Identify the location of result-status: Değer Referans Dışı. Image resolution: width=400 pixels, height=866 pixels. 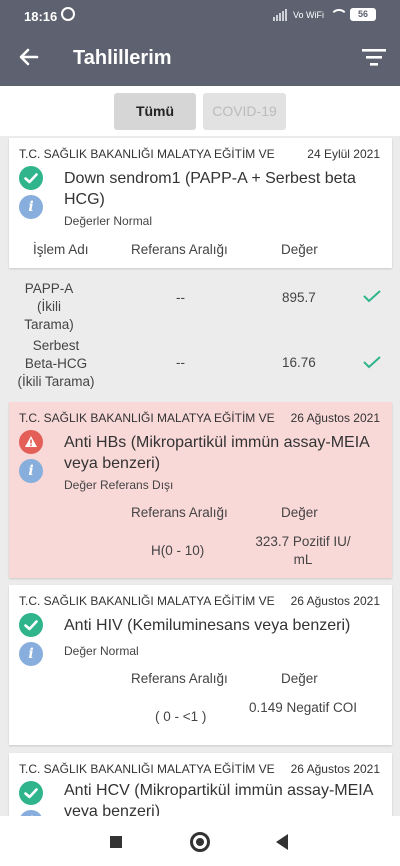
(119, 485).